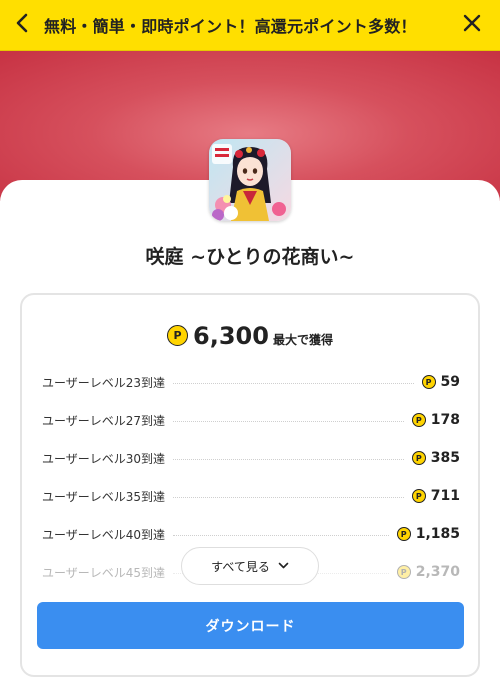  Describe the element at coordinates (250, 180) in the screenshot. I see `app-icon` at that location.